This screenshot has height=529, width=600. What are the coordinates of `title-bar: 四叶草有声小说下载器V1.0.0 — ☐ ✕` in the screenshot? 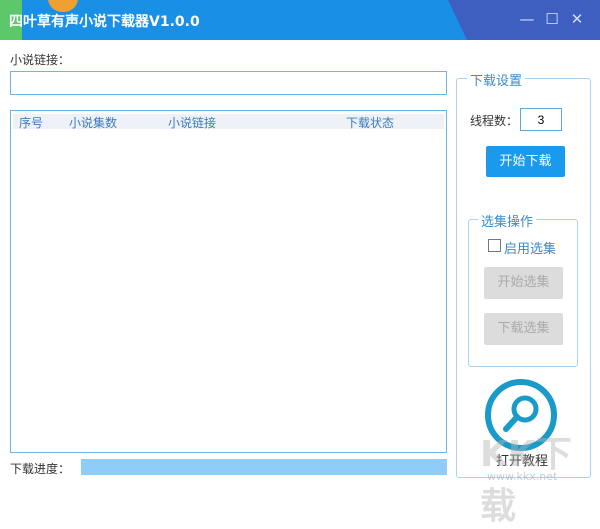 It's located at (300, 20).